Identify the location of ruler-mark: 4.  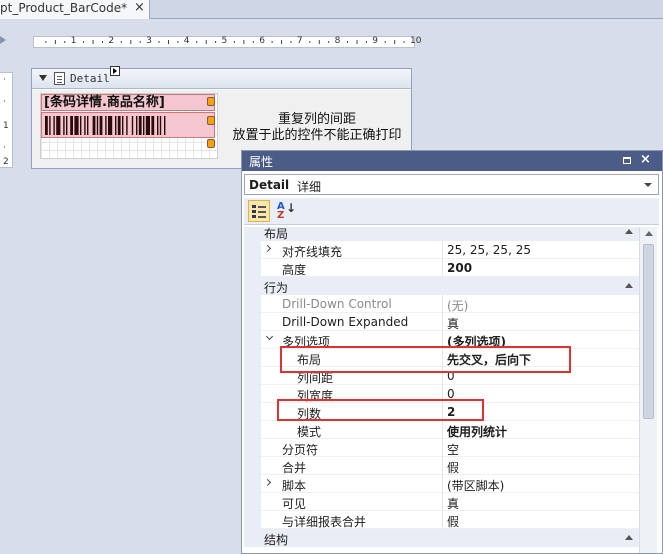
(186, 41).